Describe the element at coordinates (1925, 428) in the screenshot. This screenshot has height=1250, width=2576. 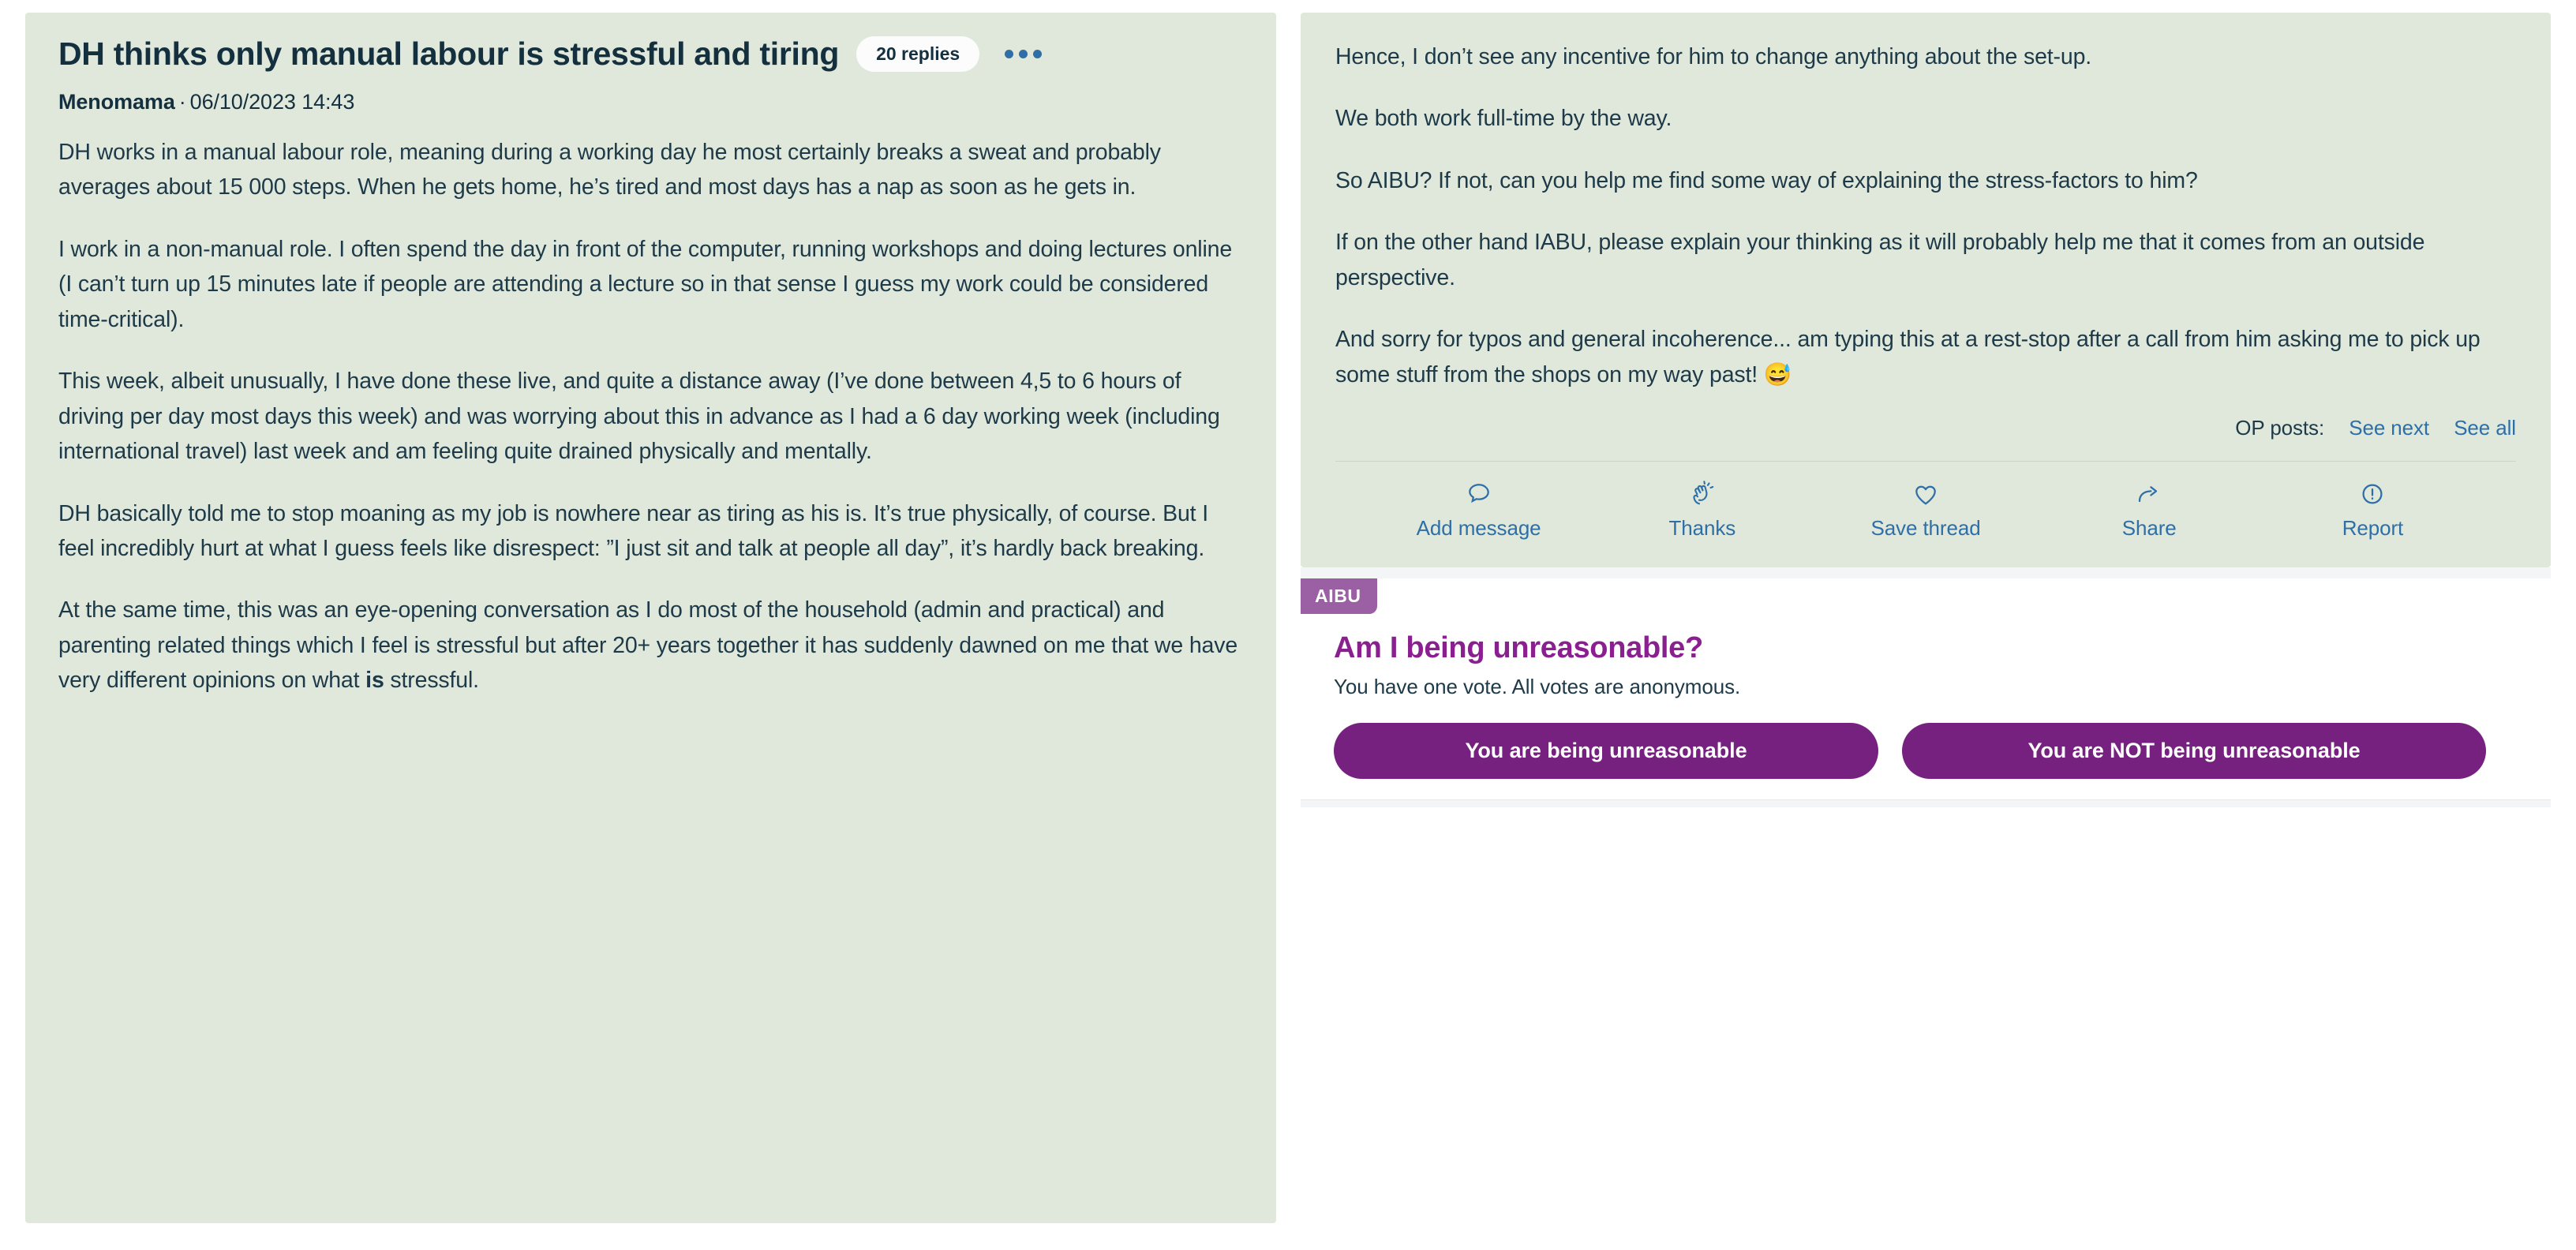
I see `op-posts-nav: OP posts: See next See all` at that location.